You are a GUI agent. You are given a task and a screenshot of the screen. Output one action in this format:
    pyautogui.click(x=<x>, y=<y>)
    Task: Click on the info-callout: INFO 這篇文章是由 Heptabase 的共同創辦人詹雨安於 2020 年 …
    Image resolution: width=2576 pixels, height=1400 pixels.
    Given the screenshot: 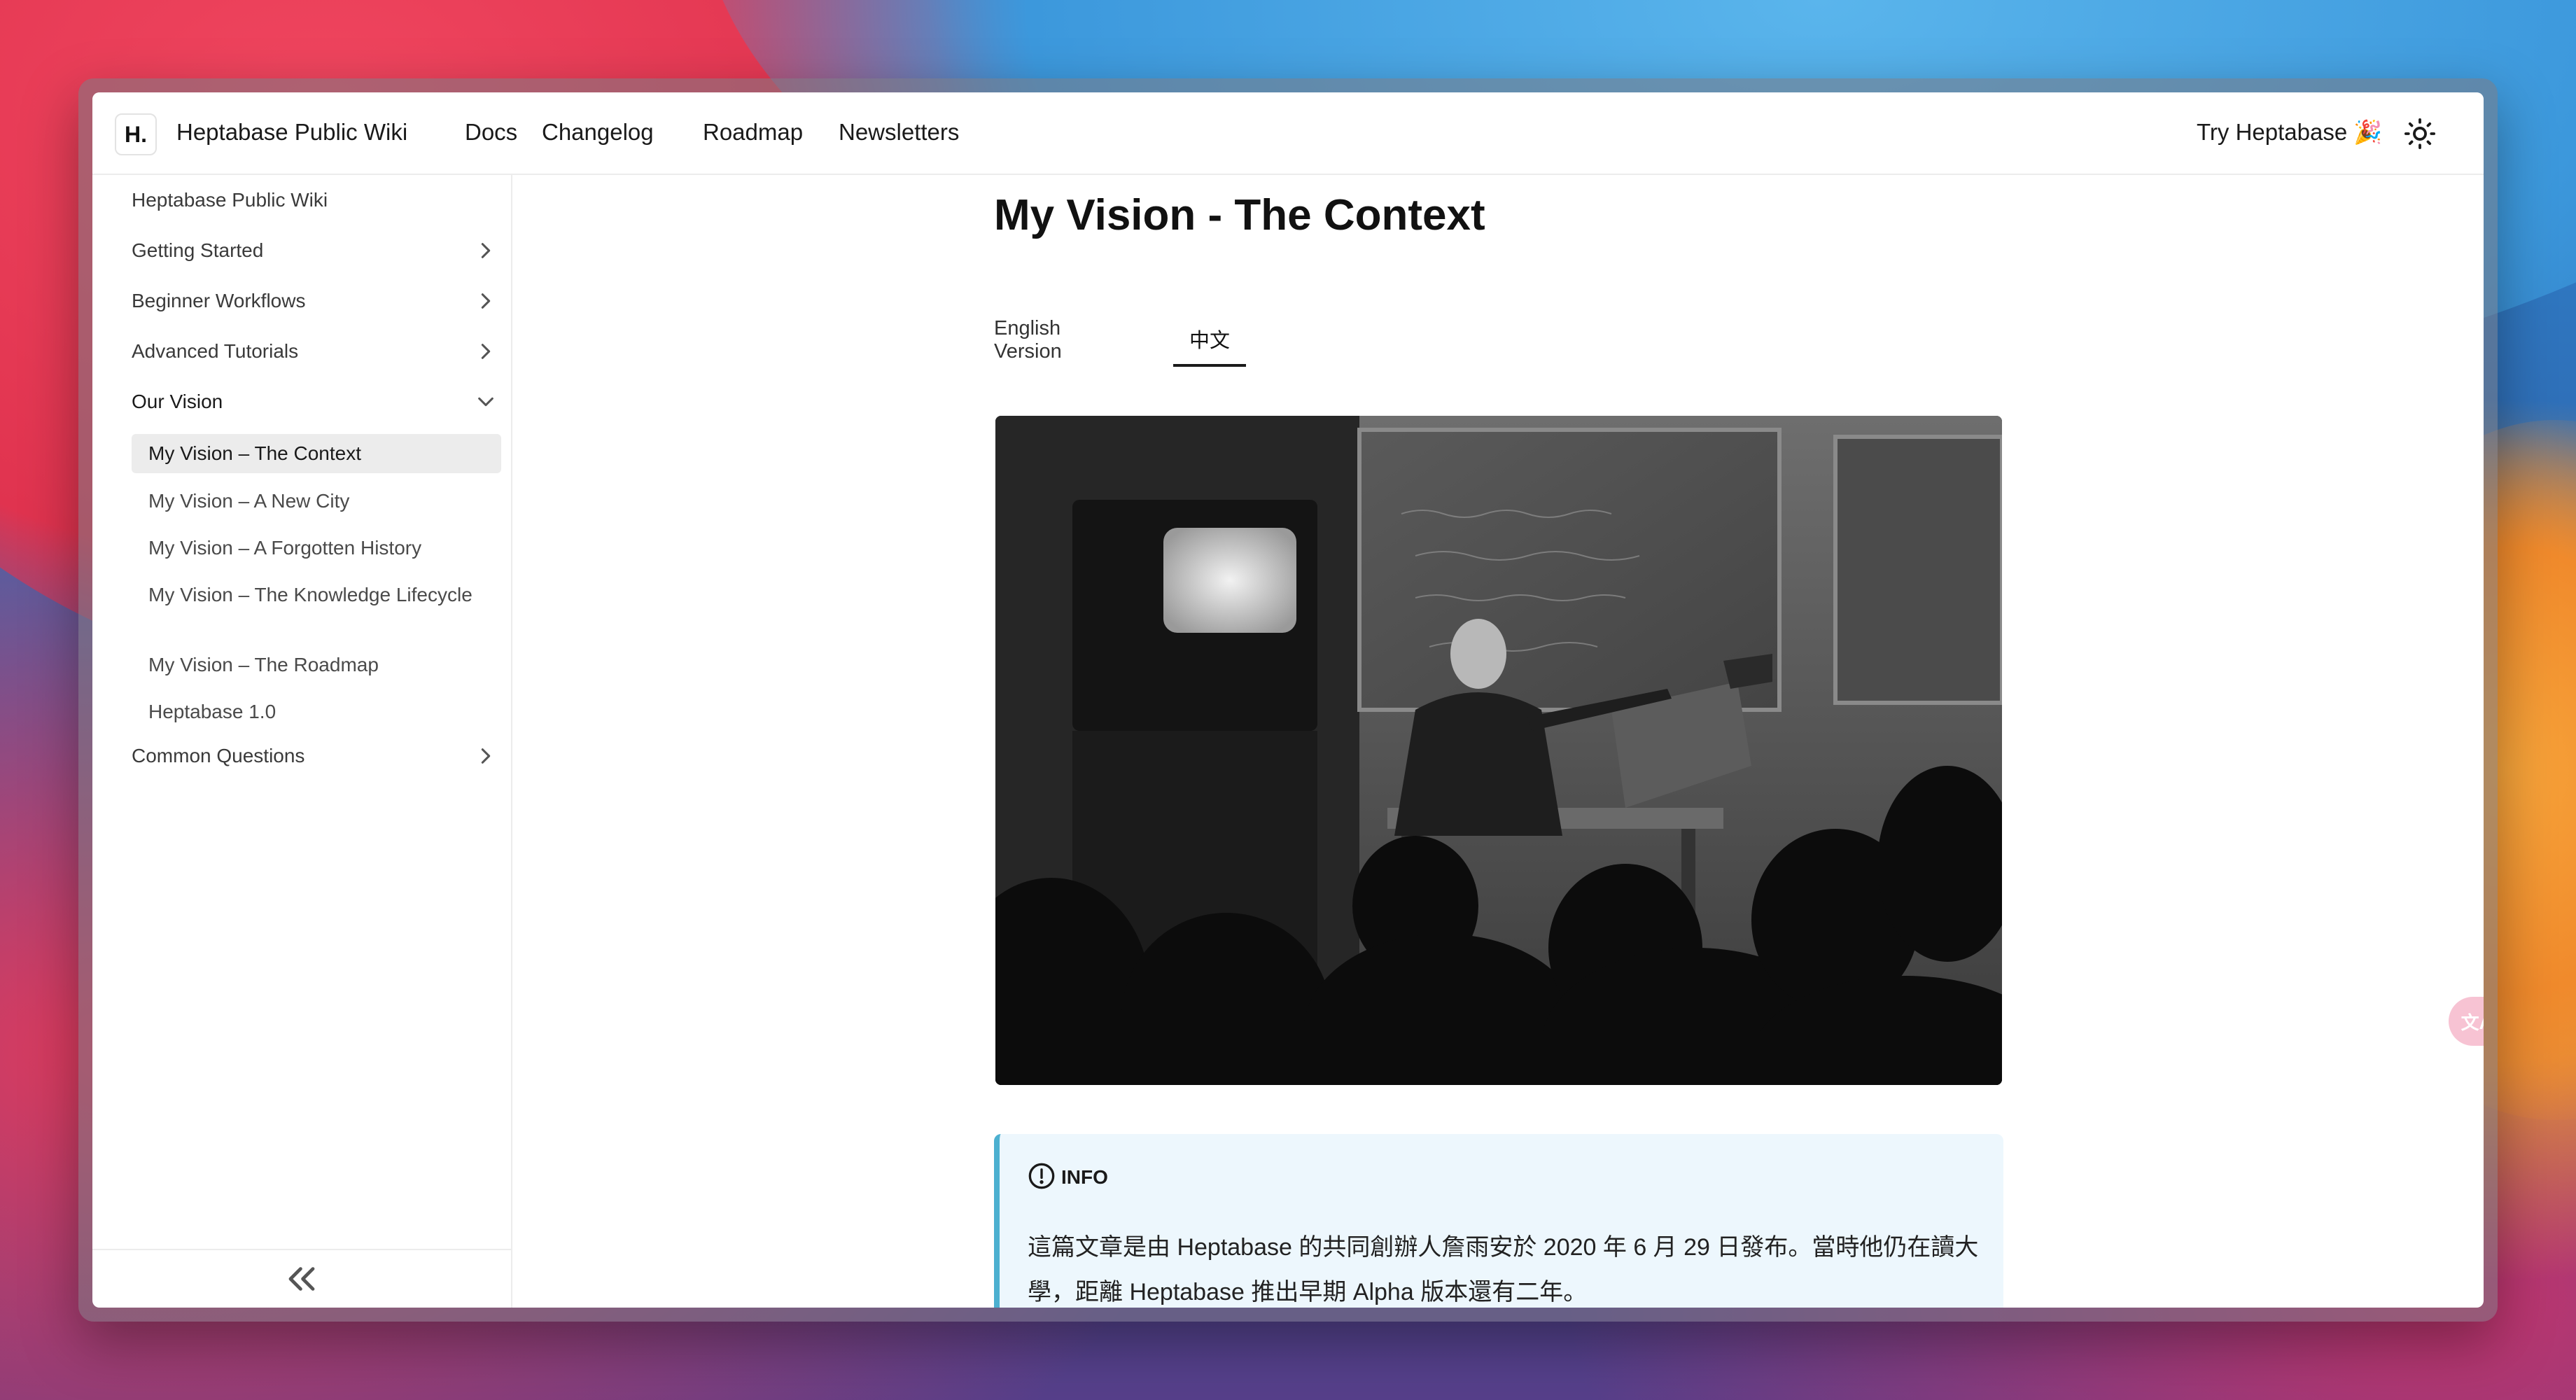 What is the action you would take?
    pyautogui.click(x=1498, y=1221)
    